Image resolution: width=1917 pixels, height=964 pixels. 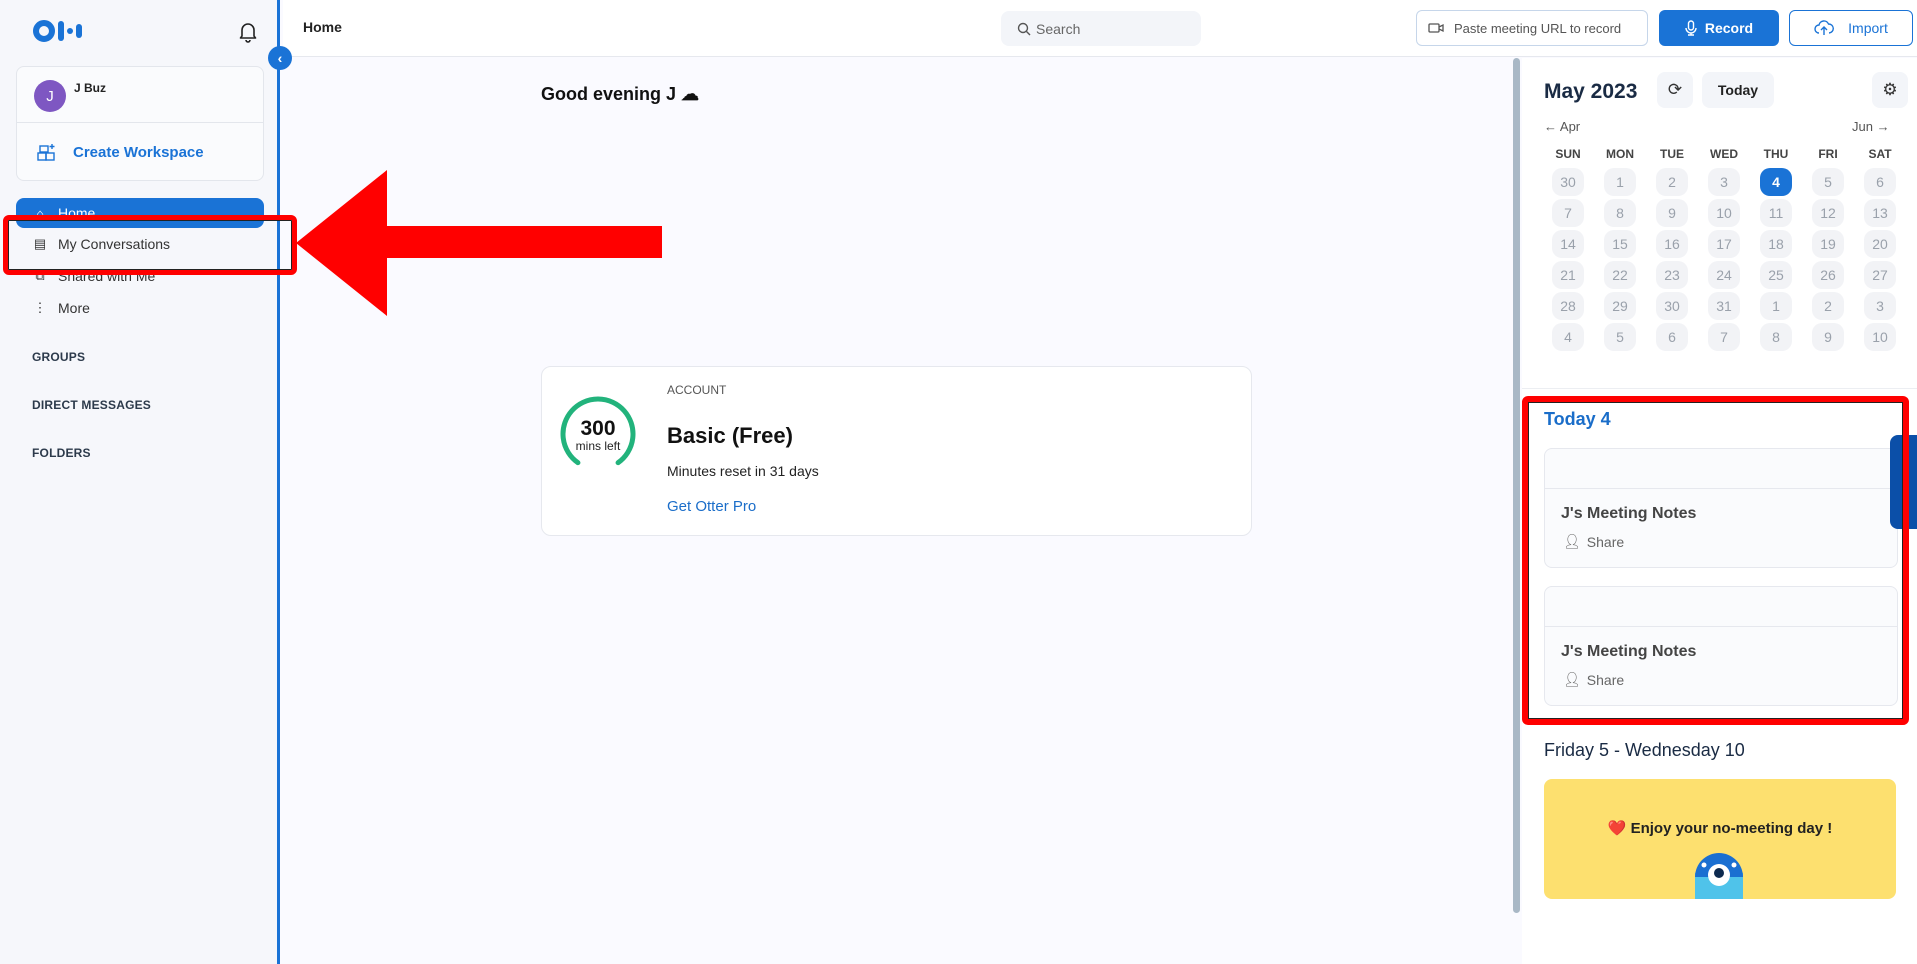 I want to click on calendar-day-number: 30, so click(x=1672, y=305).